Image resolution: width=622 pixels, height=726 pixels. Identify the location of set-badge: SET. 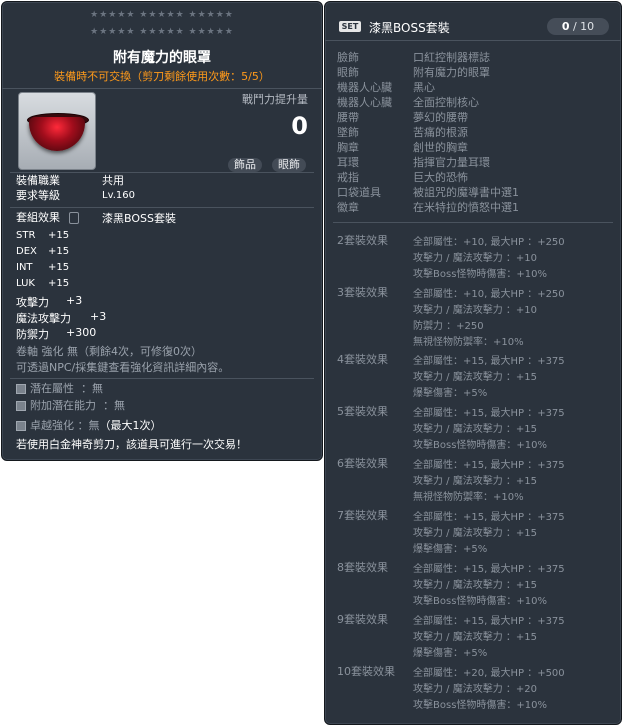
(350, 26).